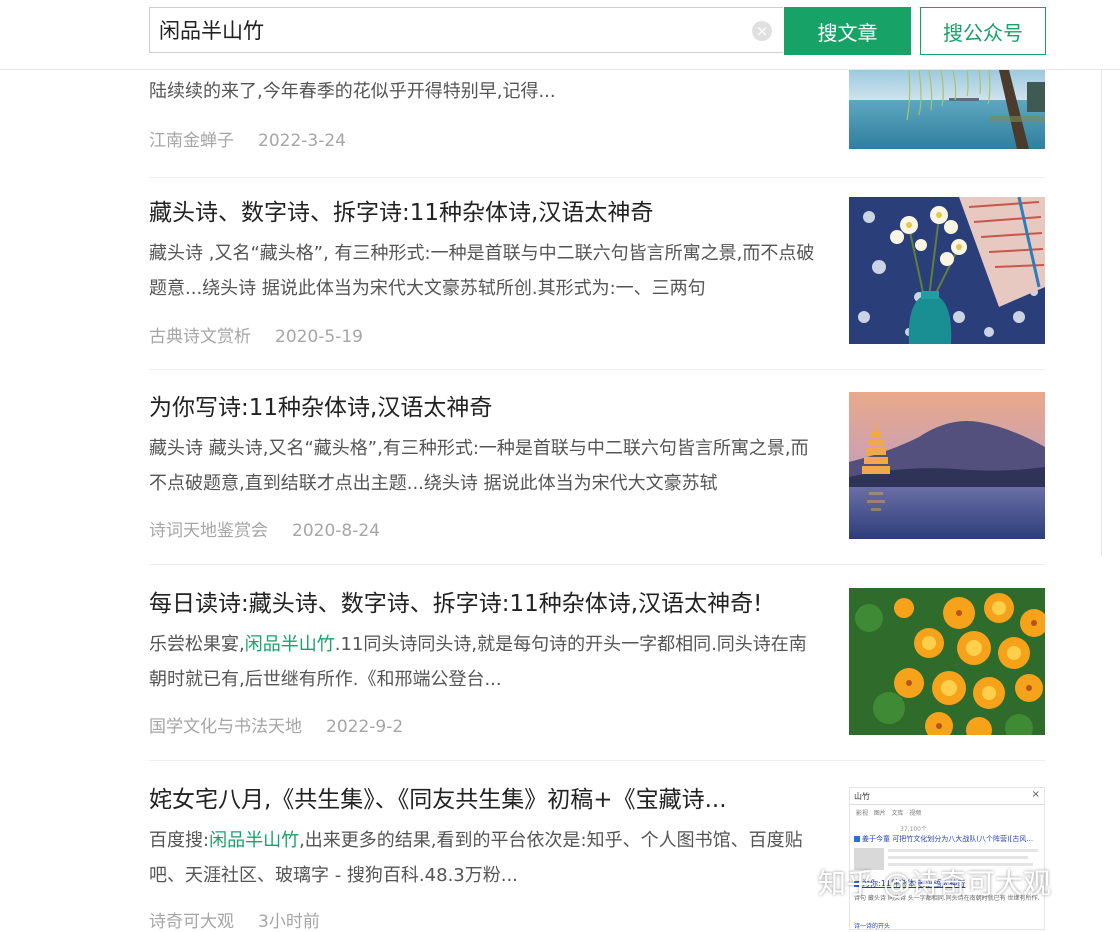 This screenshot has width=1120, height=932. What do you see at coordinates (1035, 794) in the screenshot?
I see `close-icon: ×` at bounding box center [1035, 794].